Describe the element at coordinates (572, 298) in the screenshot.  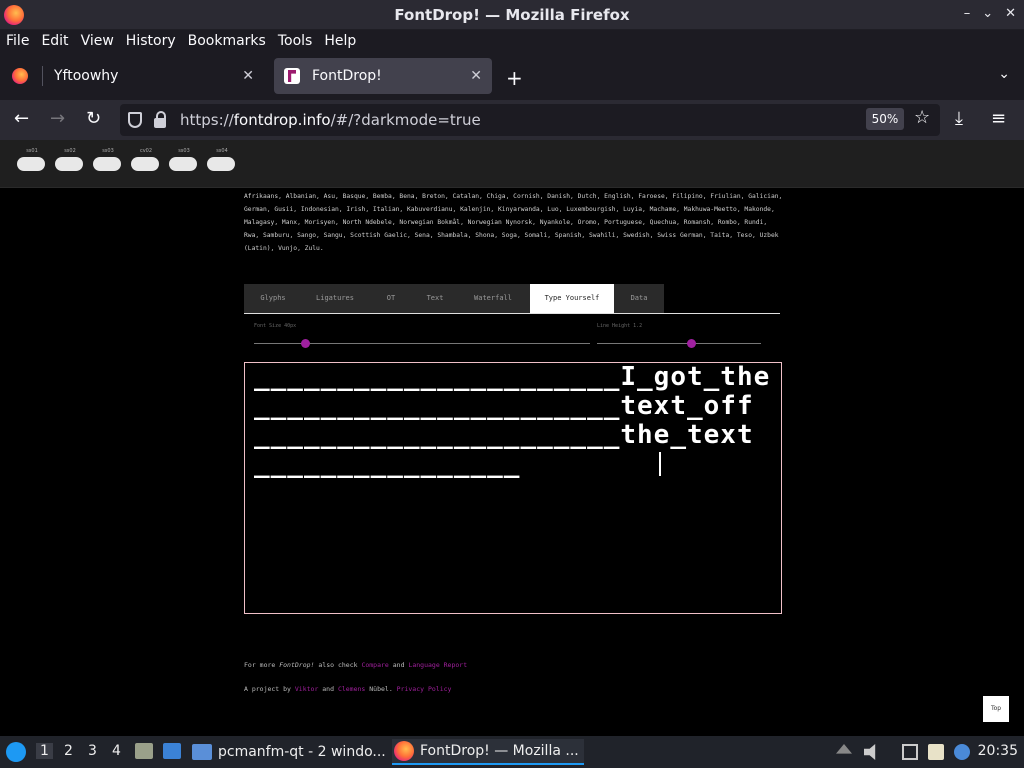
I see `fd-tab-type-yourself: Type Yourself` at that location.